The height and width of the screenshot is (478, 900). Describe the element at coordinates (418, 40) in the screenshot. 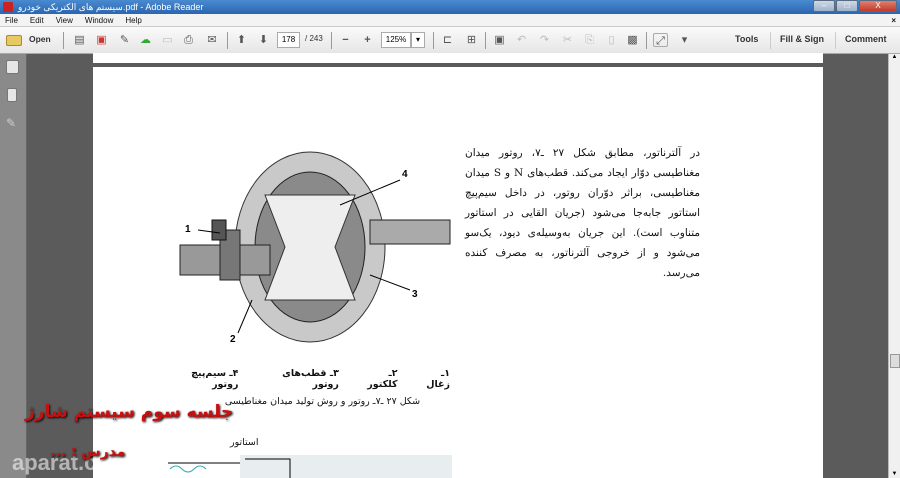

I see `zoom-dropdown-icon: ▾` at that location.